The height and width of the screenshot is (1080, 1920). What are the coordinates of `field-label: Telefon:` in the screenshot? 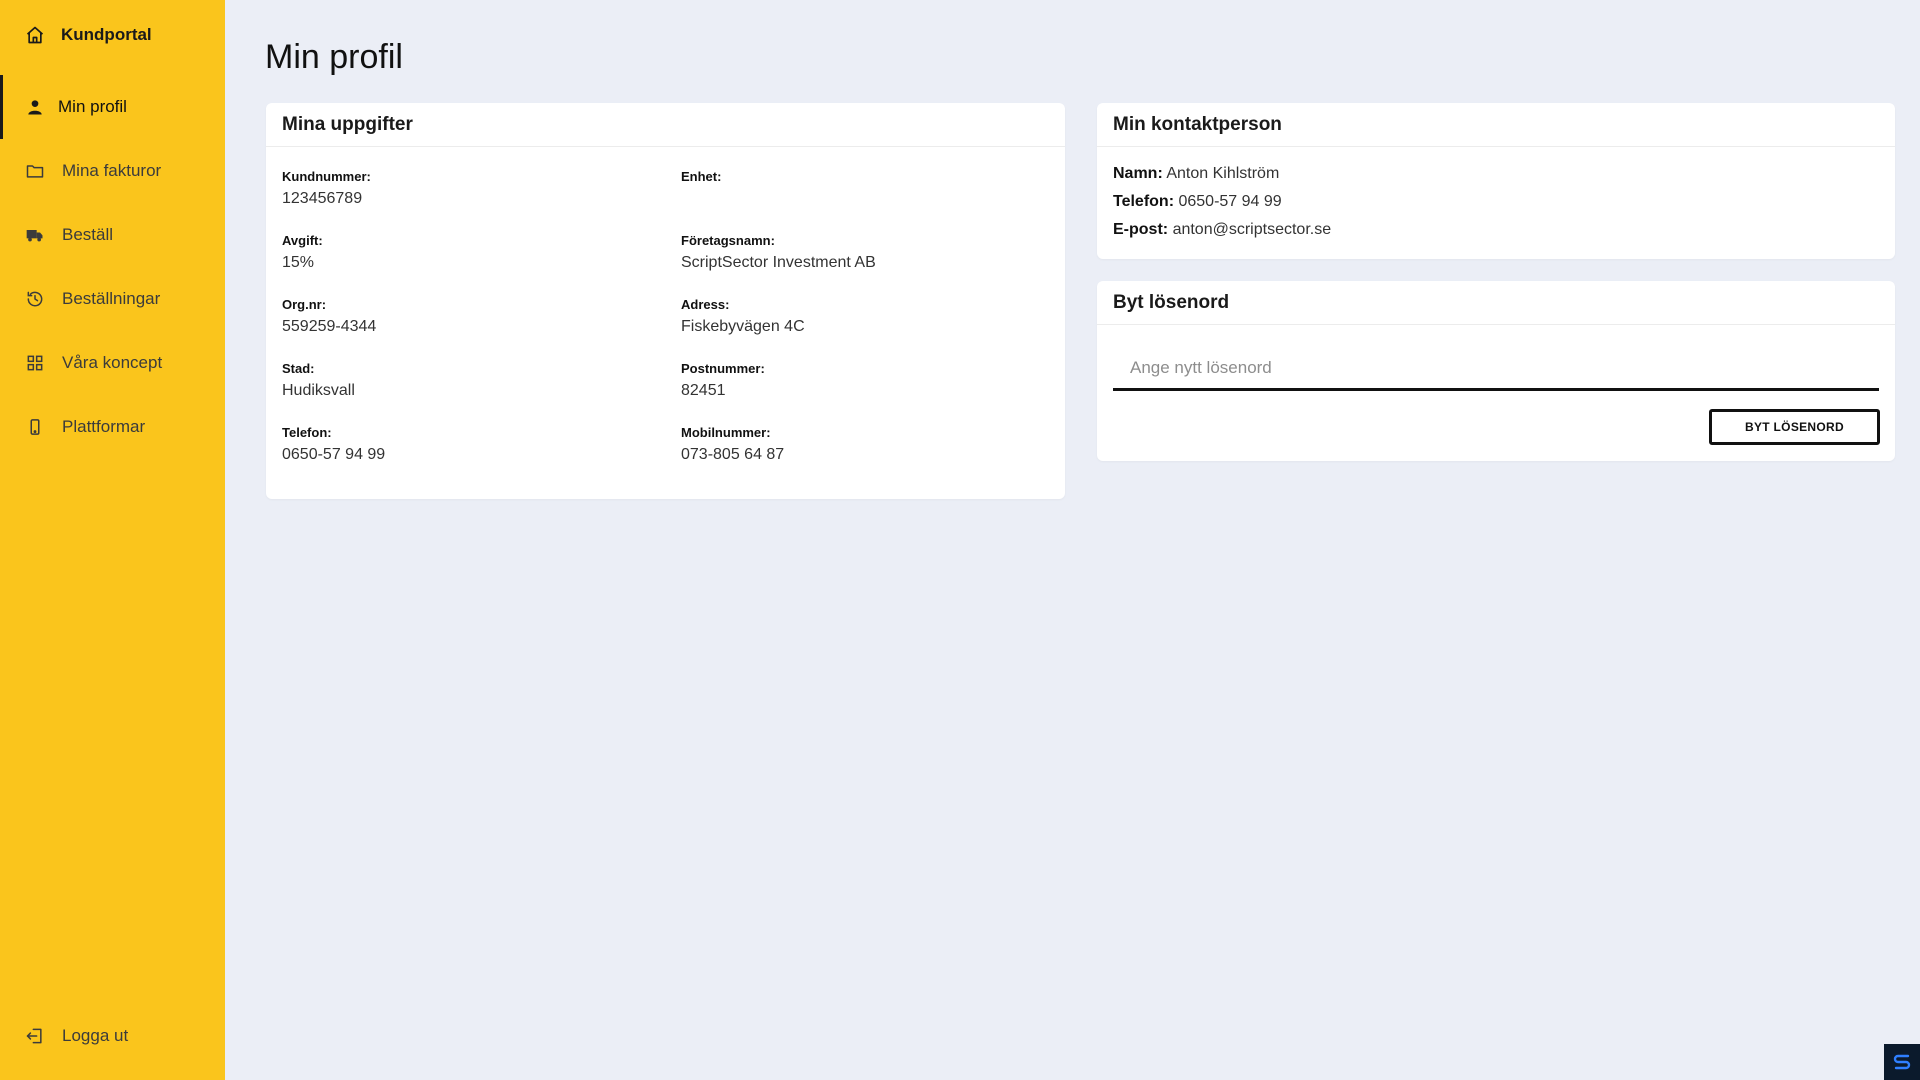 It's located at (307, 432).